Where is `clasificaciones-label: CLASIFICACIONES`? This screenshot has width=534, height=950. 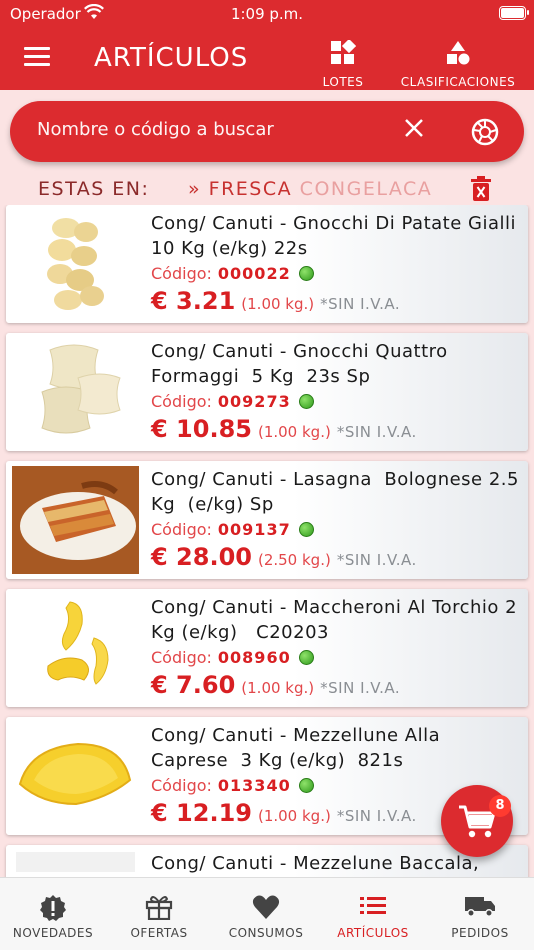
clasificaciones-label: CLASIFICACIONES is located at coordinates (458, 82).